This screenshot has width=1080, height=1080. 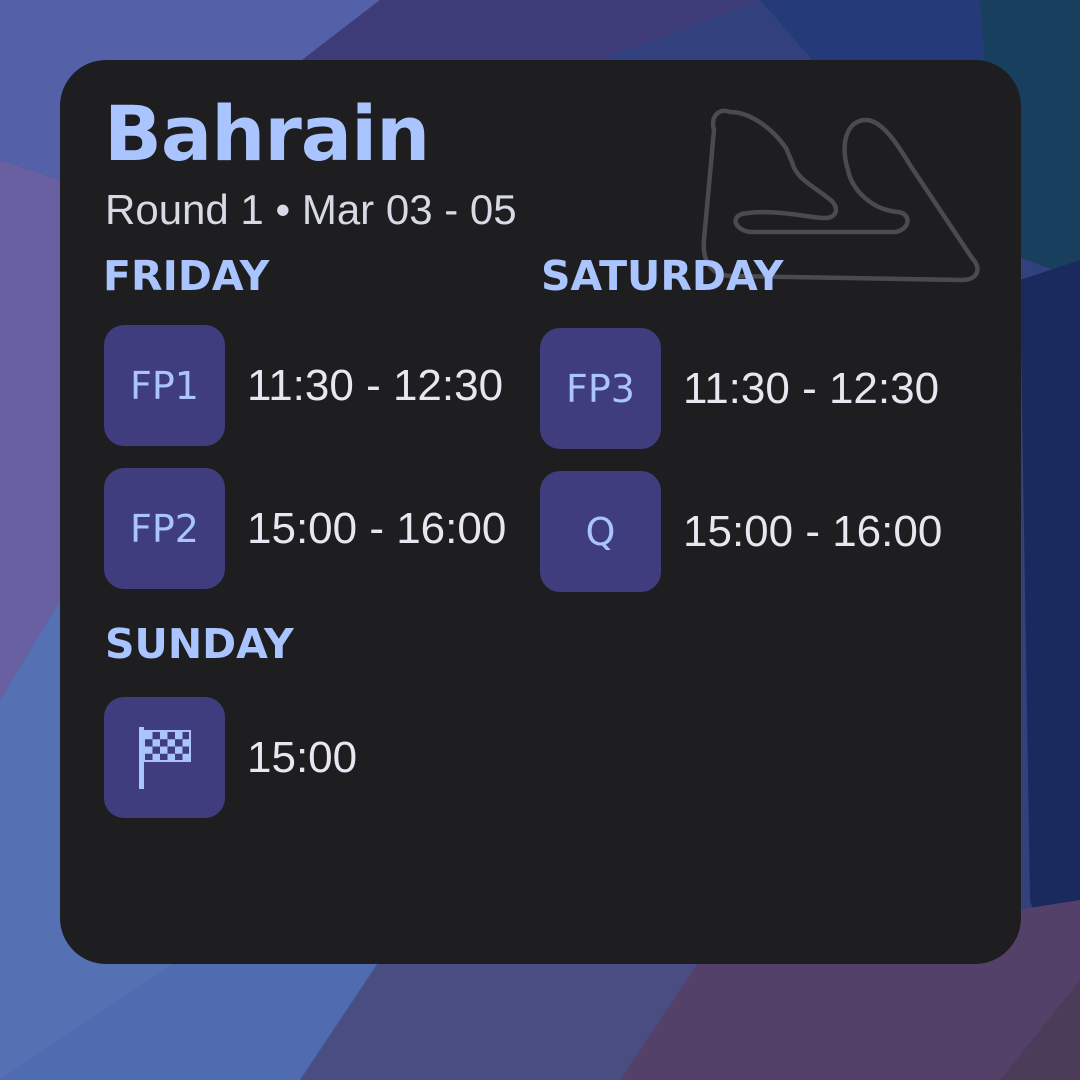 What do you see at coordinates (164, 385) in the screenshot?
I see `session-badge: FP1` at bounding box center [164, 385].